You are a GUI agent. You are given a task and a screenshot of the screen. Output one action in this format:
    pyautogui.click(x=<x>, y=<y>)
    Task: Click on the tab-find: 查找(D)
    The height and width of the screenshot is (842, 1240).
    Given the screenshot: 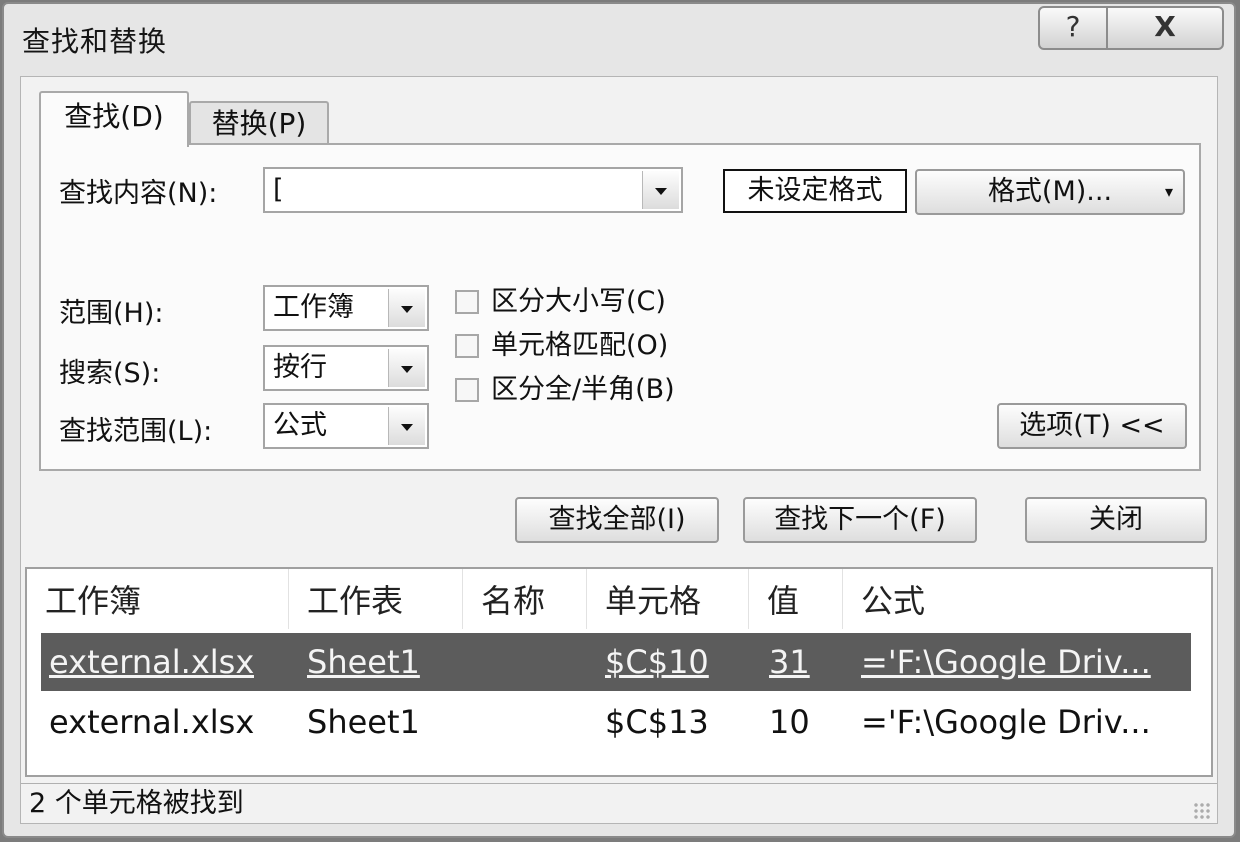 What is the action you would take?
    pyautogui.click(x=114, y=119)
    